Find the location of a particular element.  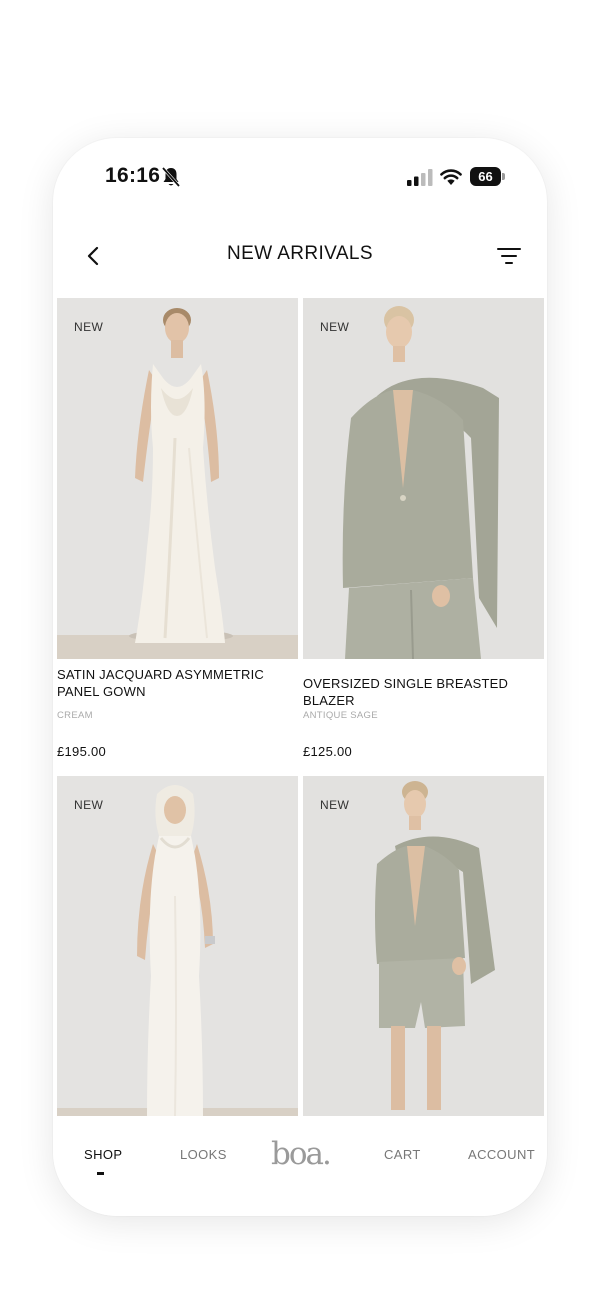

product-name: SATIN JACQUARD ASYMMETRIC PANEL GOWN is located at coordinates (176, 683).